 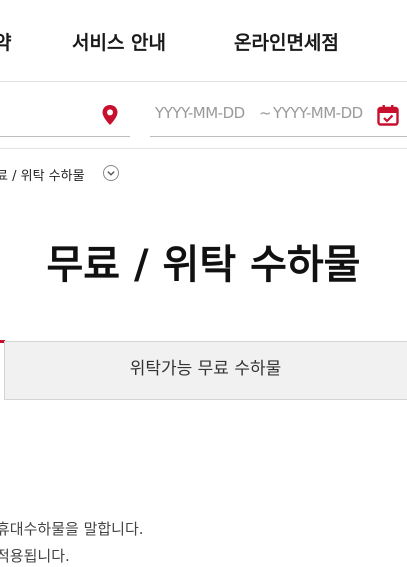 I want to click on nav-item-online-duty-free: 온라인면세점, so click(x=286, y=41).